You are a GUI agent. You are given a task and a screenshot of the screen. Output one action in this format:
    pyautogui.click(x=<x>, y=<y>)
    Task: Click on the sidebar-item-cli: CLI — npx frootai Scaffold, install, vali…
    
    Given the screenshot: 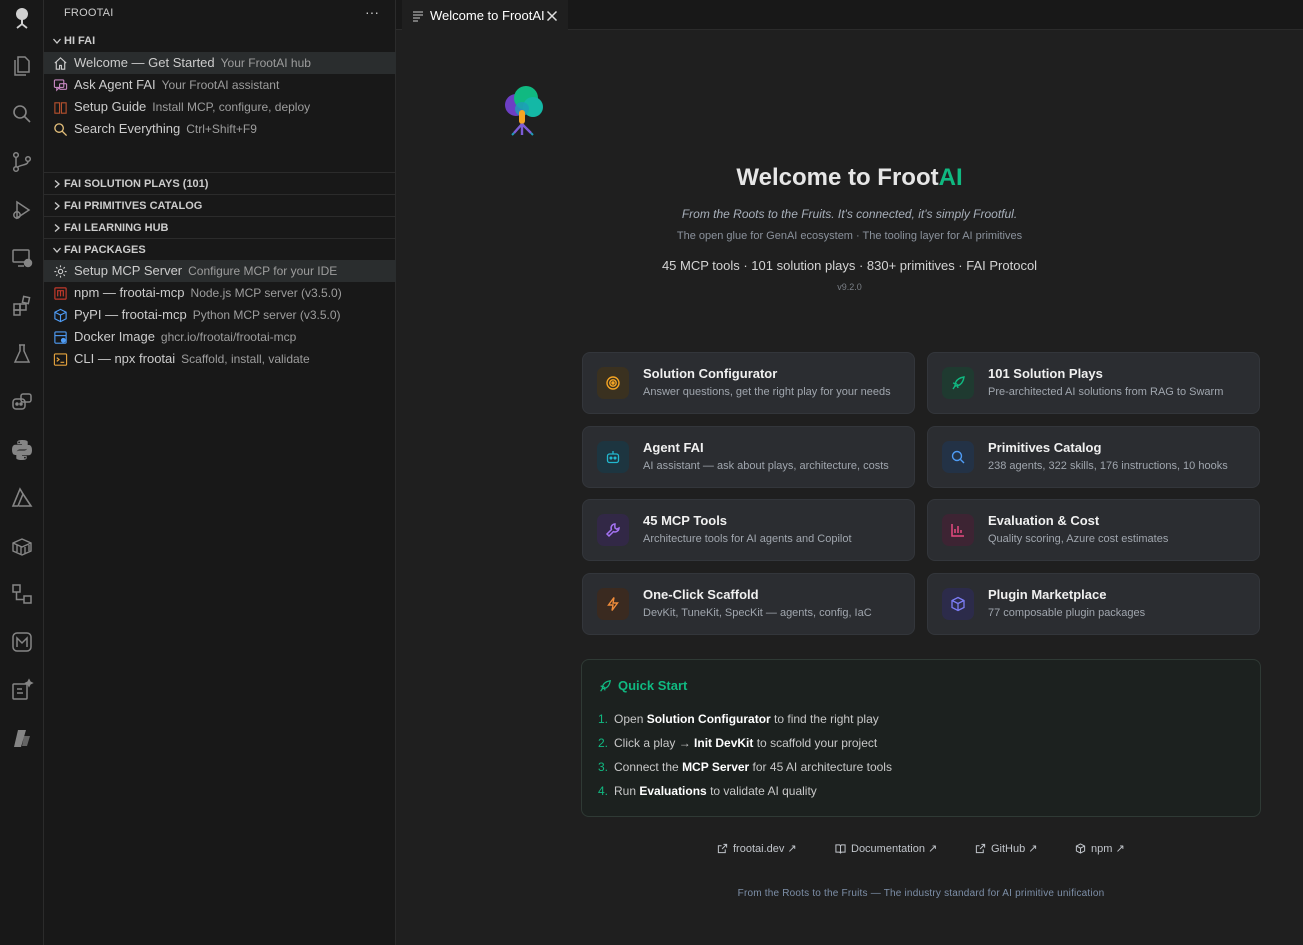 What is the action you would take?
    pyautogui.click(x=220, y=359)
    